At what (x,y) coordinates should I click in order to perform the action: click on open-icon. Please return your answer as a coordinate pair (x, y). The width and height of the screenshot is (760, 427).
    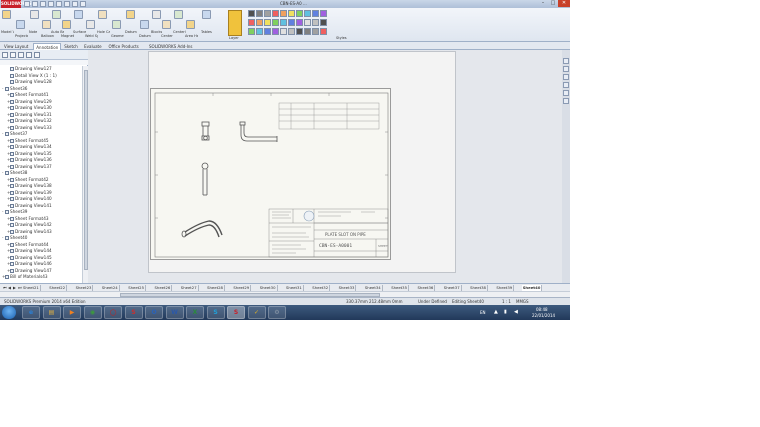
    Looking at the image, I should click on (35, 4).